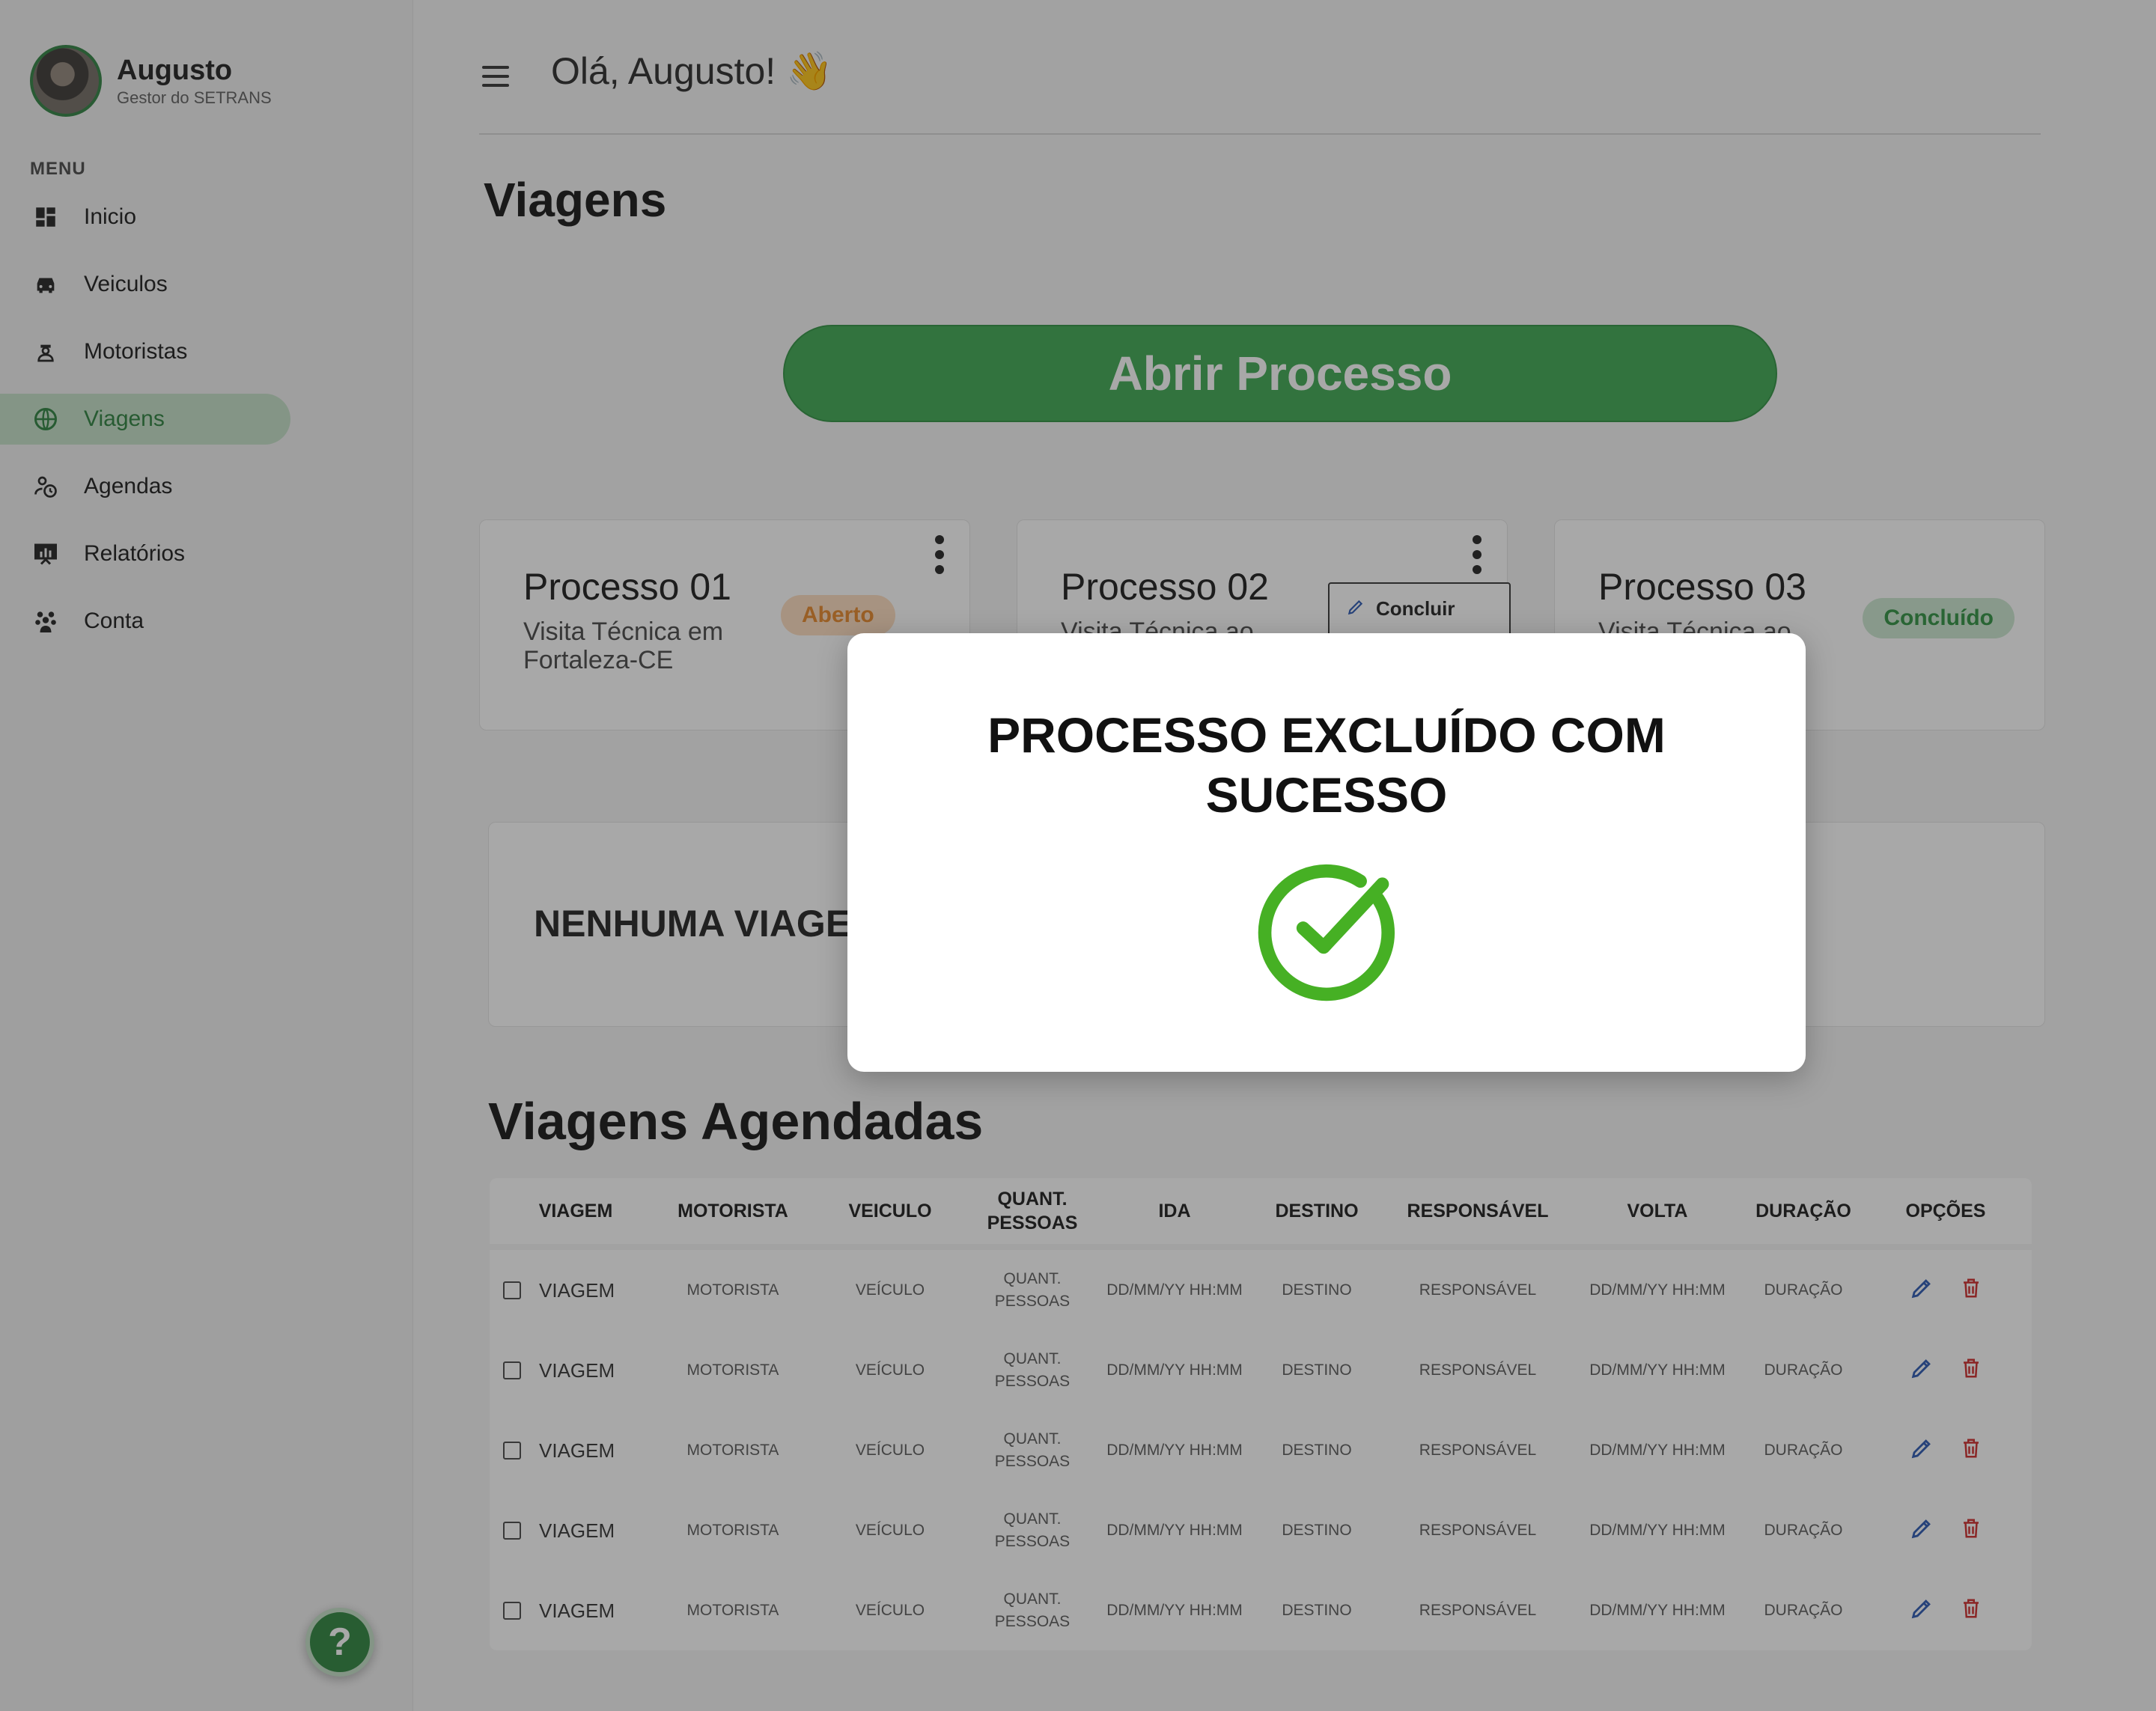 This screenshot has height=1711, width=2156. Describe the element at coordinates (1326, 853) in the screenshot. I see `success-modal: PROCESSO EXCLUÍDO COM SUCESSO` at that location.